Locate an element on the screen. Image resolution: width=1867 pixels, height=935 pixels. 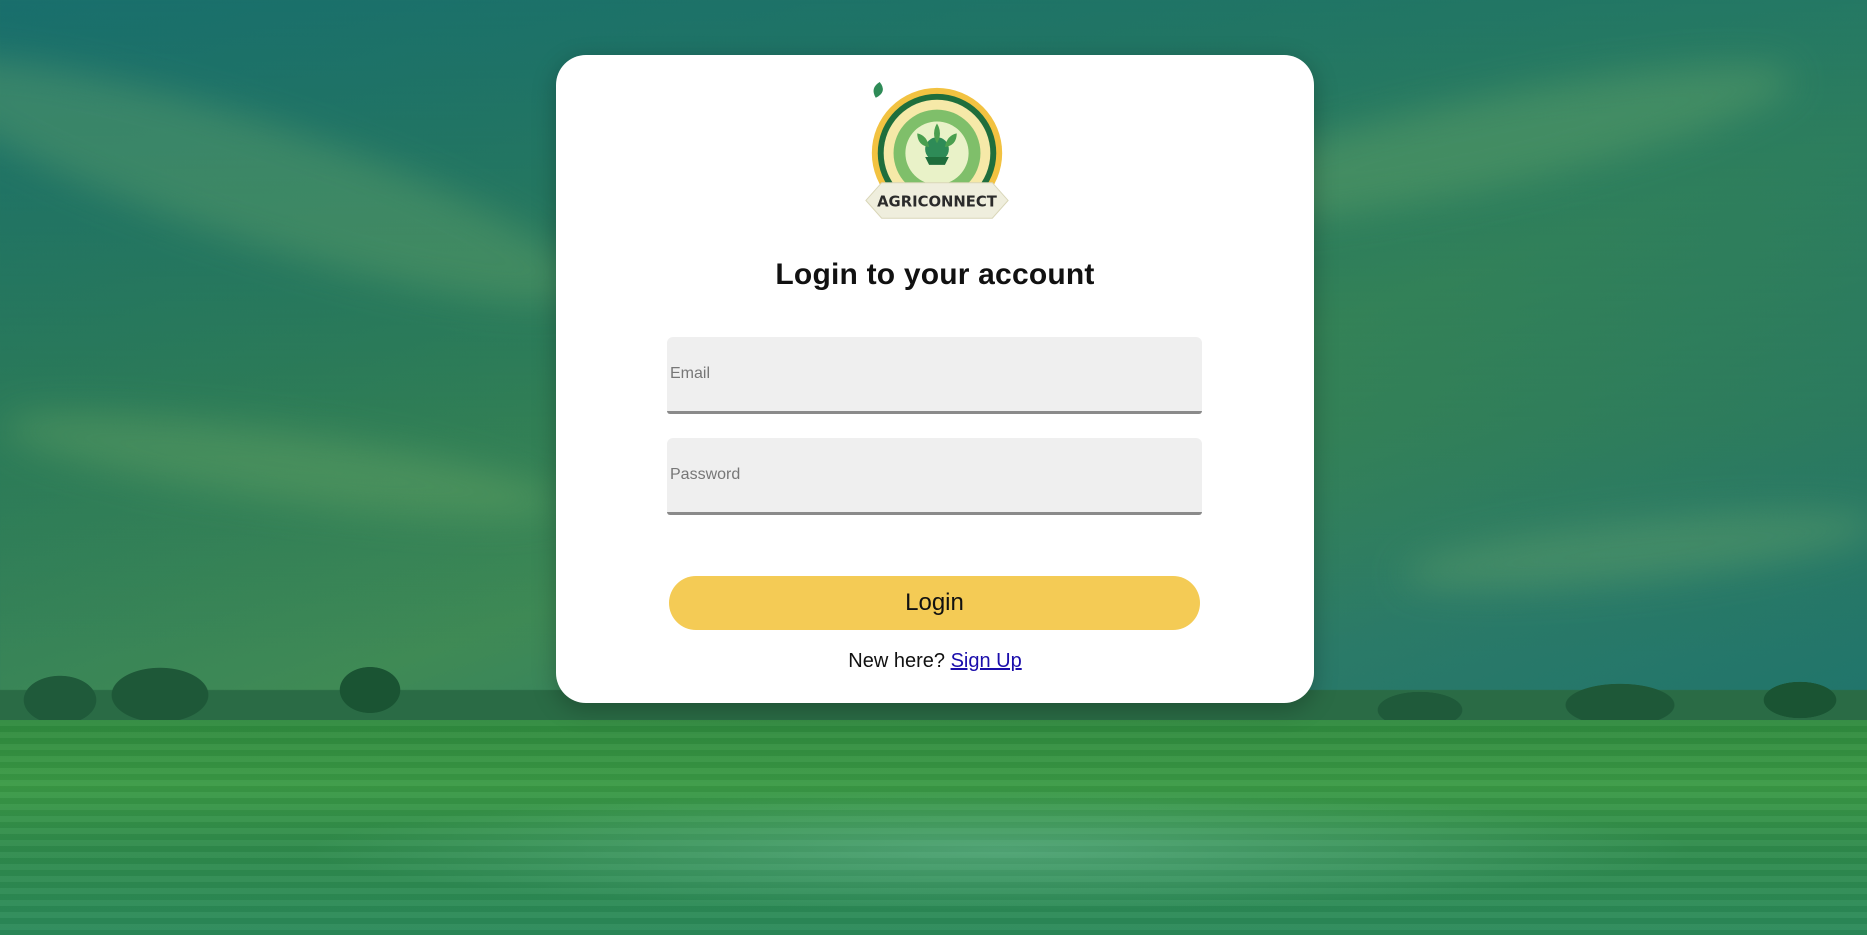
password-field is located at coordinates (934, 476).